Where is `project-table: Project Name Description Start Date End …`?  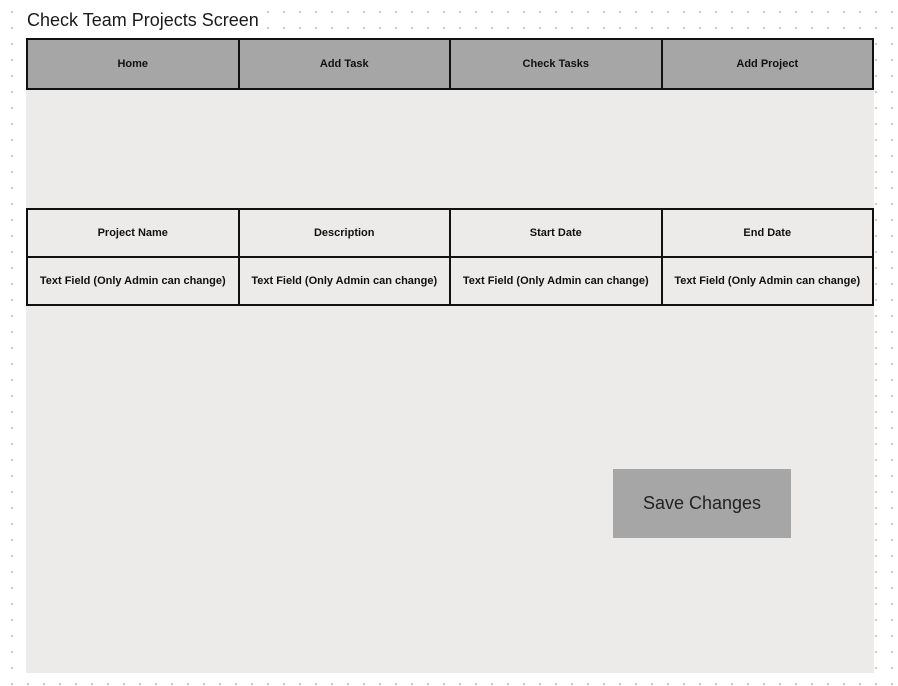
project-table: Project Name Description Start Date End … is located at coordinates (450, 257).